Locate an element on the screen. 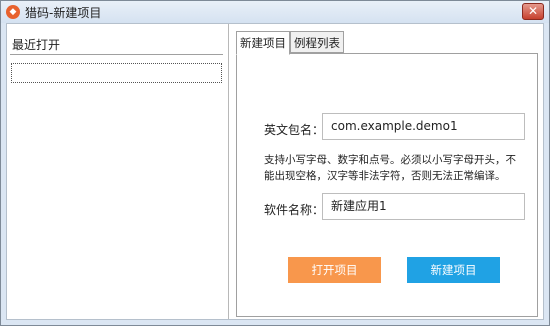 The image size is (550, 326). create-project-button: 新建项目 is located at coordinates (453, 270).